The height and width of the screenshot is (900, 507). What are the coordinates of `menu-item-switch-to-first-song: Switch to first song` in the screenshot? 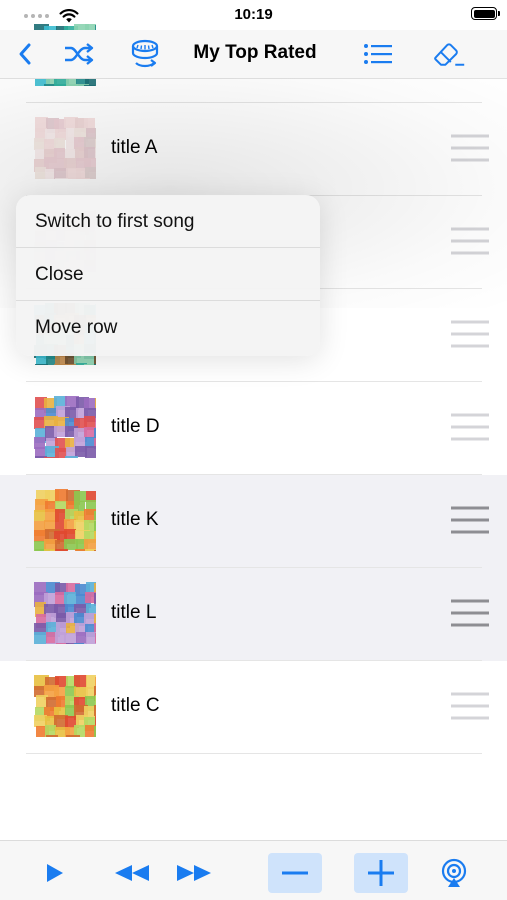 It's located at (168, 221).